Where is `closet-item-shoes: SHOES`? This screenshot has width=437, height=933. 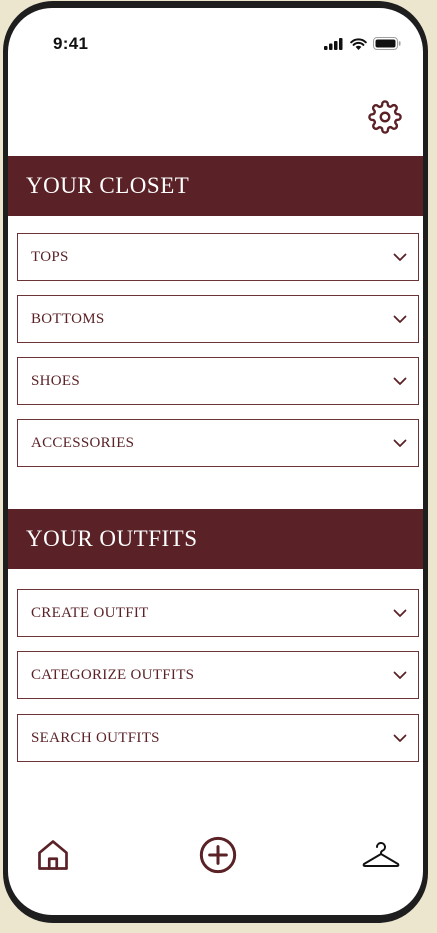
closet-item-shoes: SHOES is located at coordinates (218, 381).